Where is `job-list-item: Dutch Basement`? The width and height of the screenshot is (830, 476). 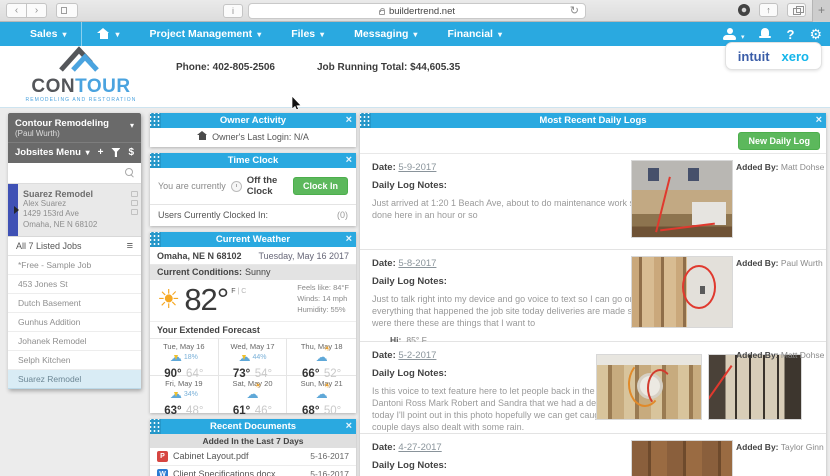
job-list-item: Dutch Basement is located at coordinates (74, 304).